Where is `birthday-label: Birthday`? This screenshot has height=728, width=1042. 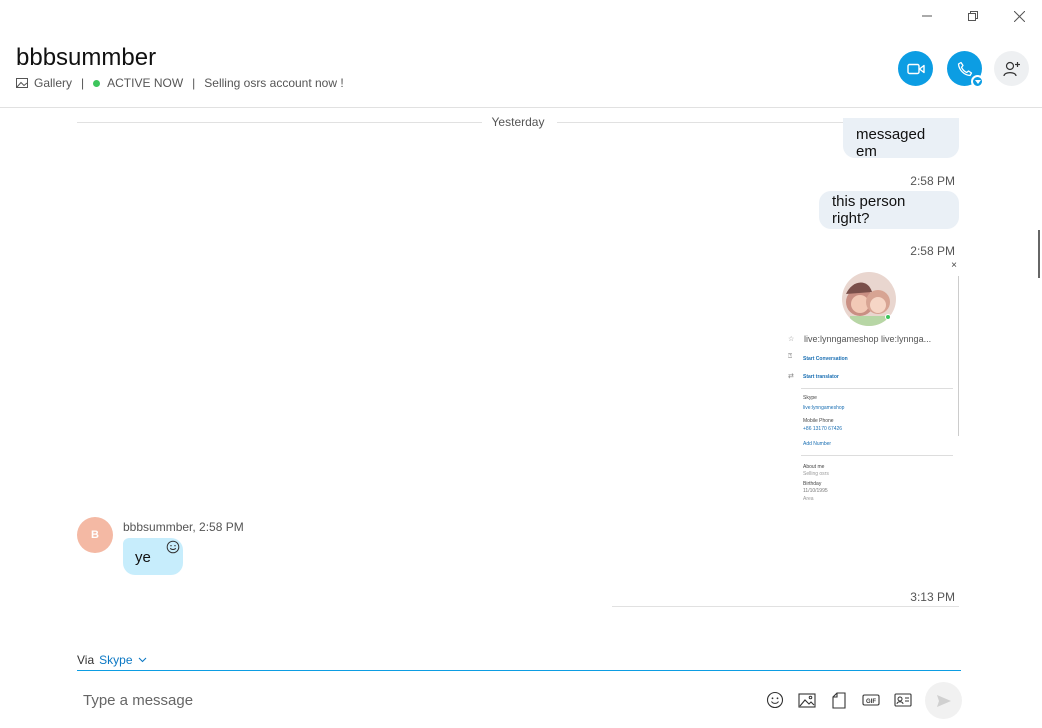 birthday-label: Birthday is located at coordinates (812, 484).